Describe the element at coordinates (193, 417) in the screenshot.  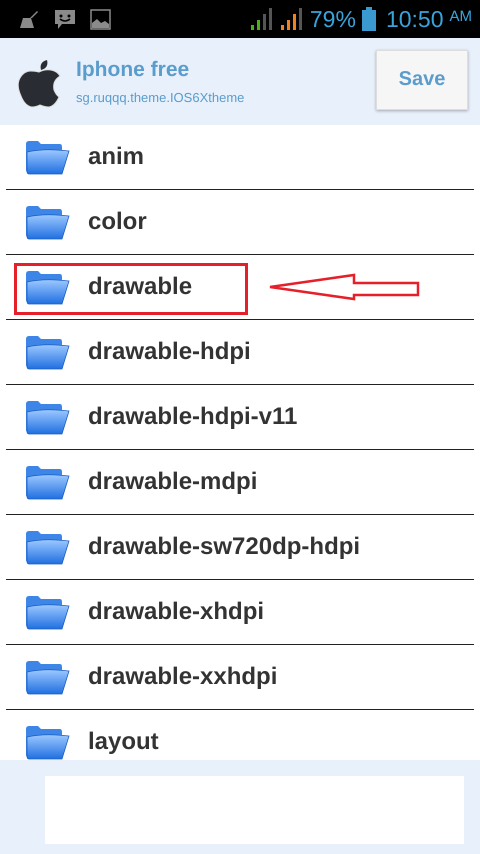
I see `folder-name: drawable-hdpi-v11` at that location.